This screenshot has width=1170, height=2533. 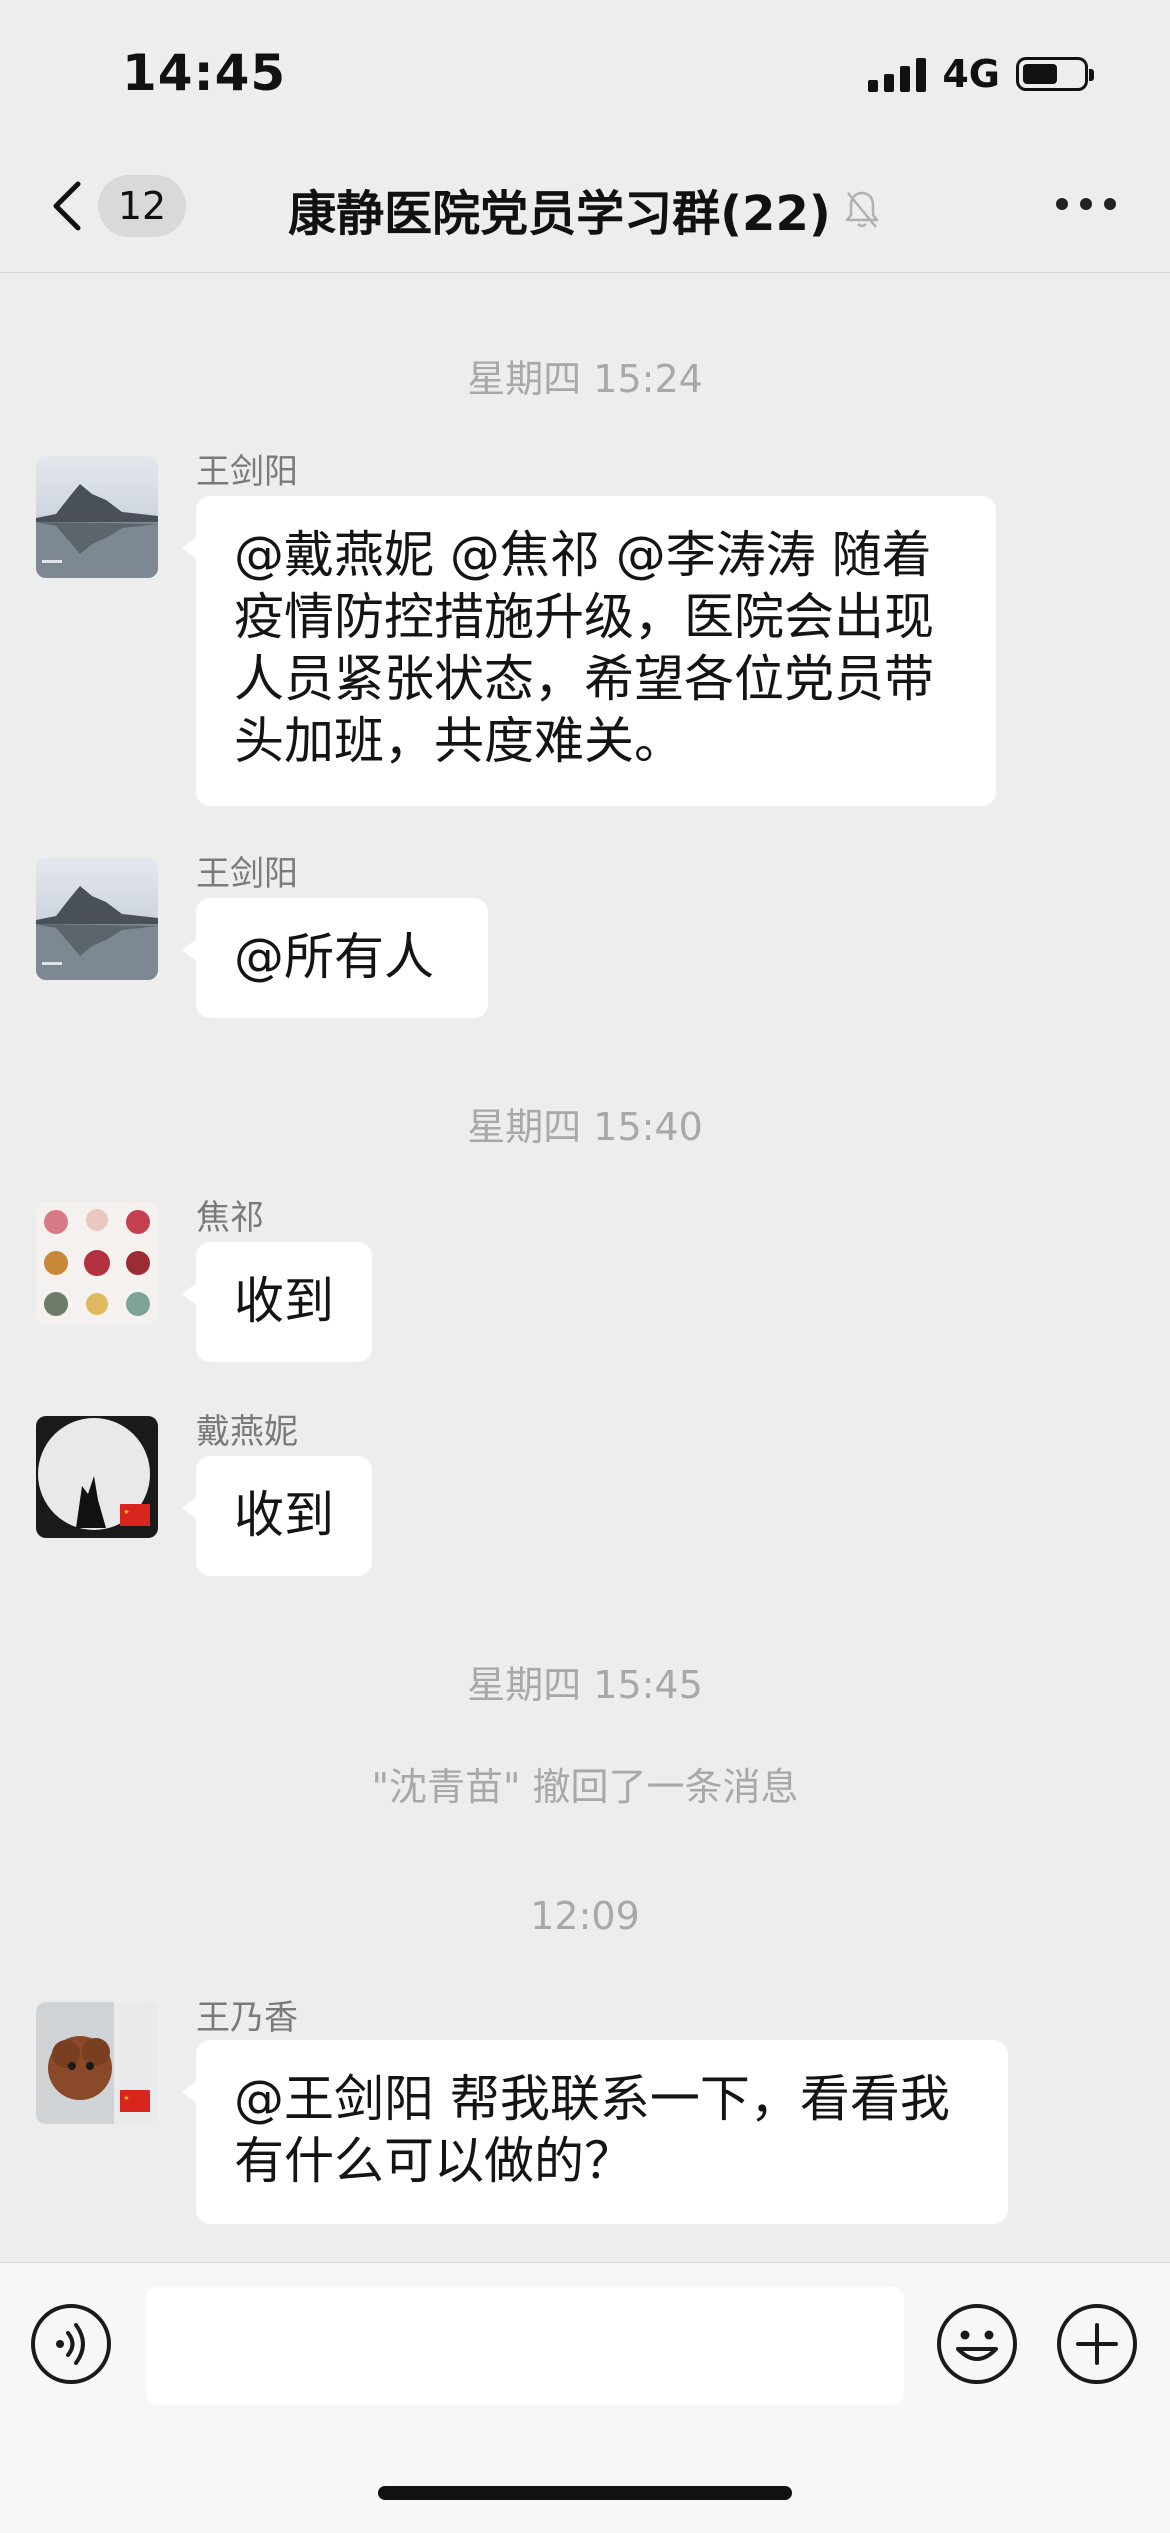 I want to click on back-chevron-icon, so click(x=70, y=206).